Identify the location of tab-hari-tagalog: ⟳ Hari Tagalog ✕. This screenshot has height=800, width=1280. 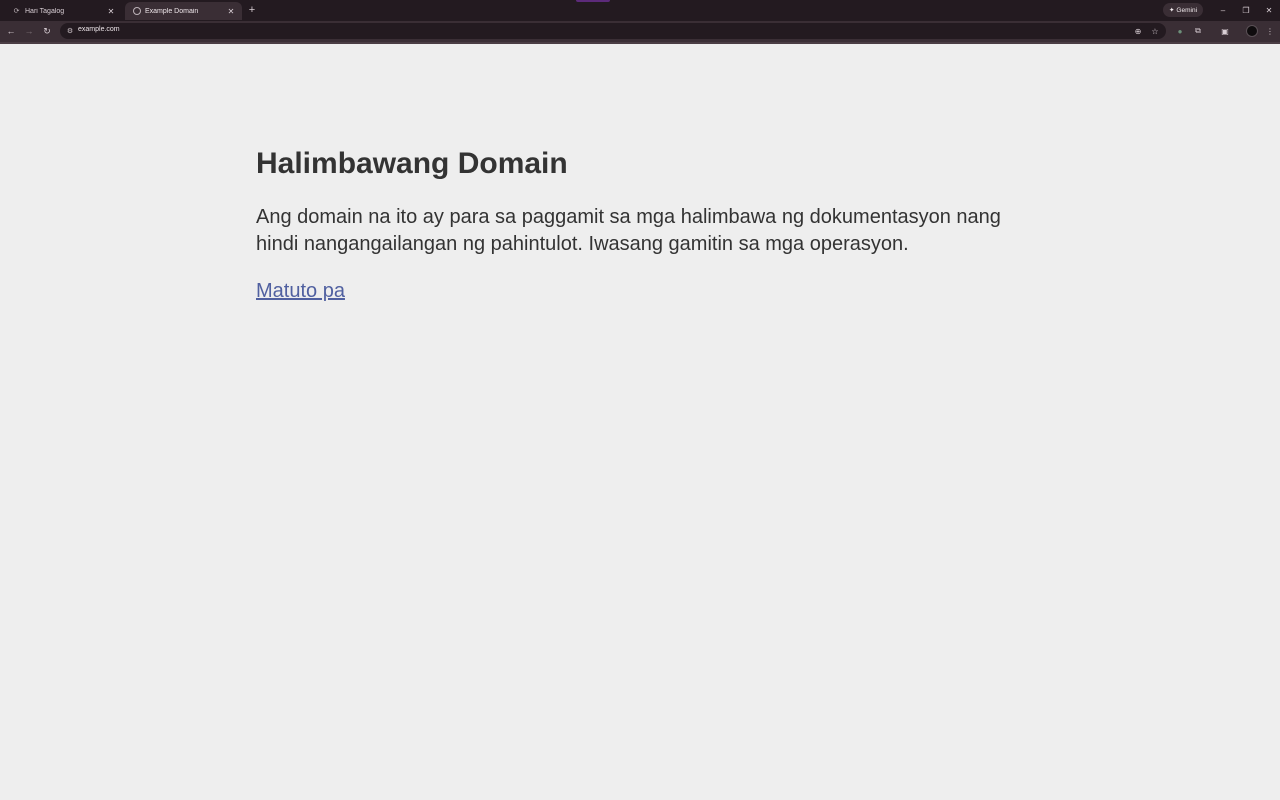
(63, 11).